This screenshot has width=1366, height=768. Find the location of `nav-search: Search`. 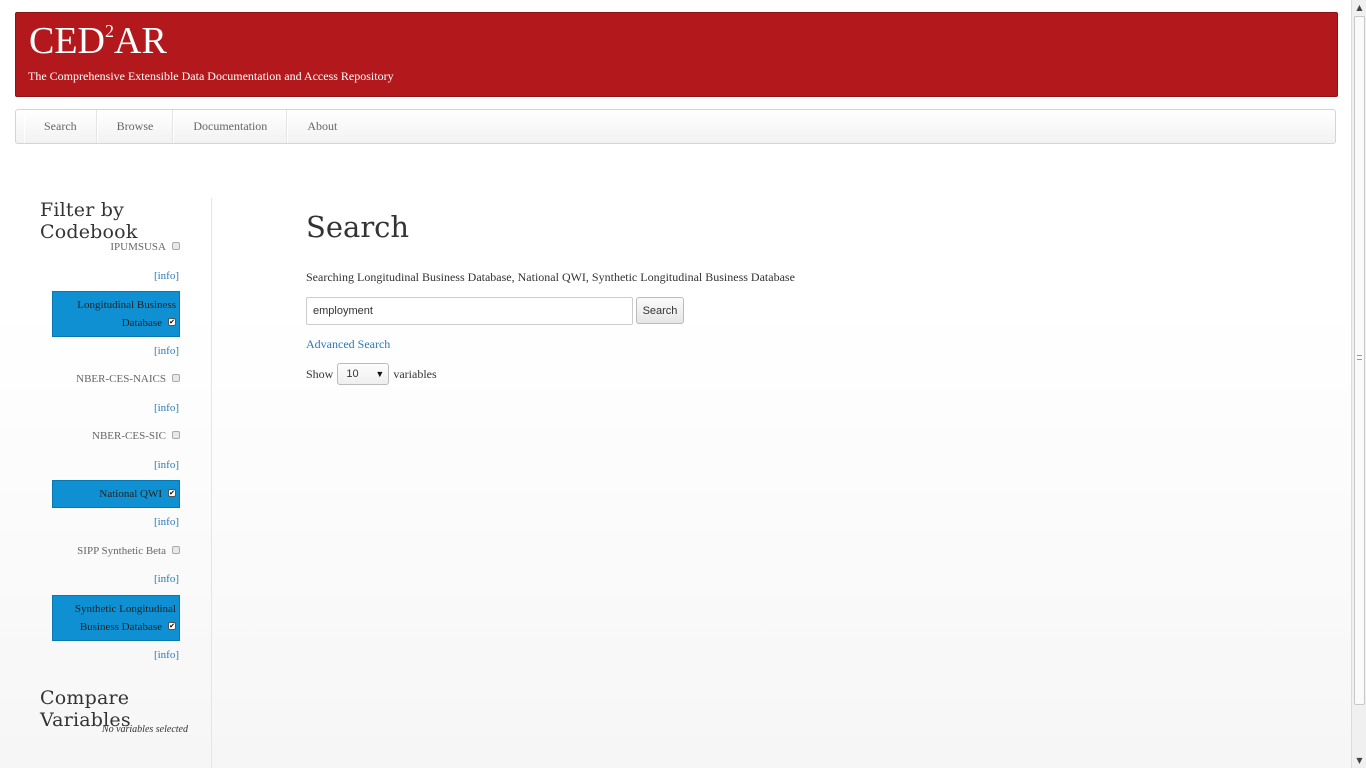

nav-search: Search is located at coordinates (60, 126).